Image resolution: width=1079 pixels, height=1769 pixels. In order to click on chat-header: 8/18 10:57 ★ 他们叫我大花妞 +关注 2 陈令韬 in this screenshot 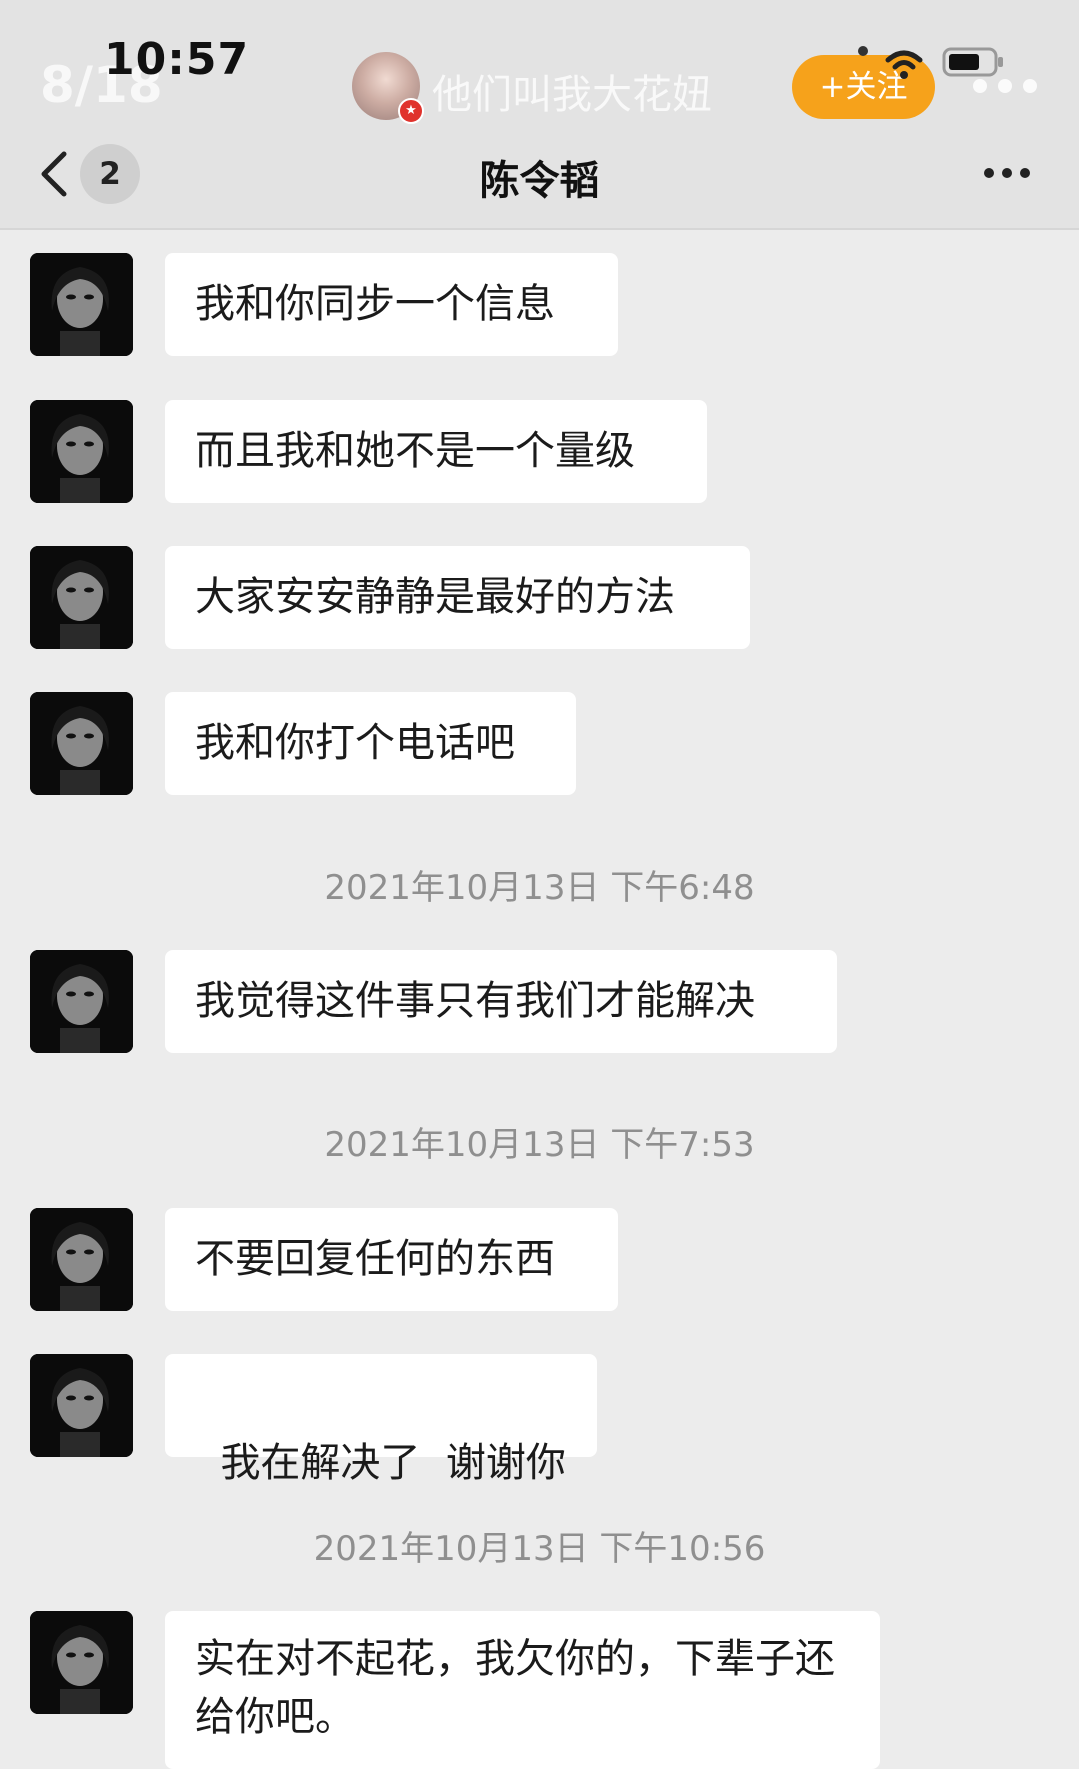, I will do `click(539, 115)`.